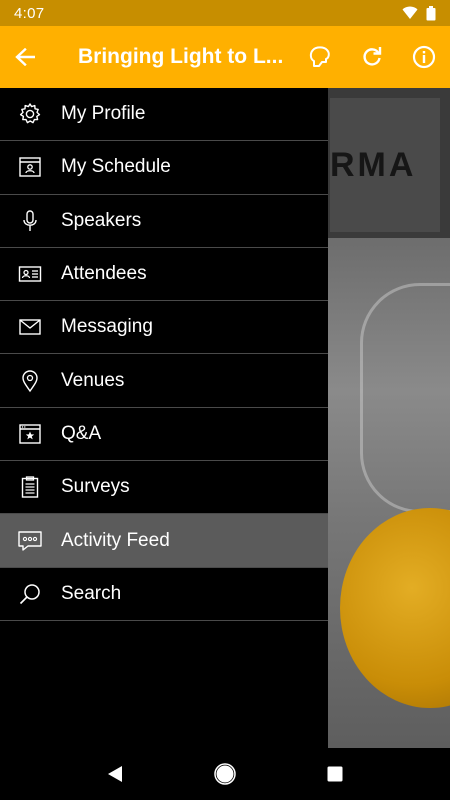 This screenshot has height=800, width=450. What do you see at coordinates (81, 433) in the screenshot?
I see `drawer-item-label: Q&A` at bounding box center [81, 433].